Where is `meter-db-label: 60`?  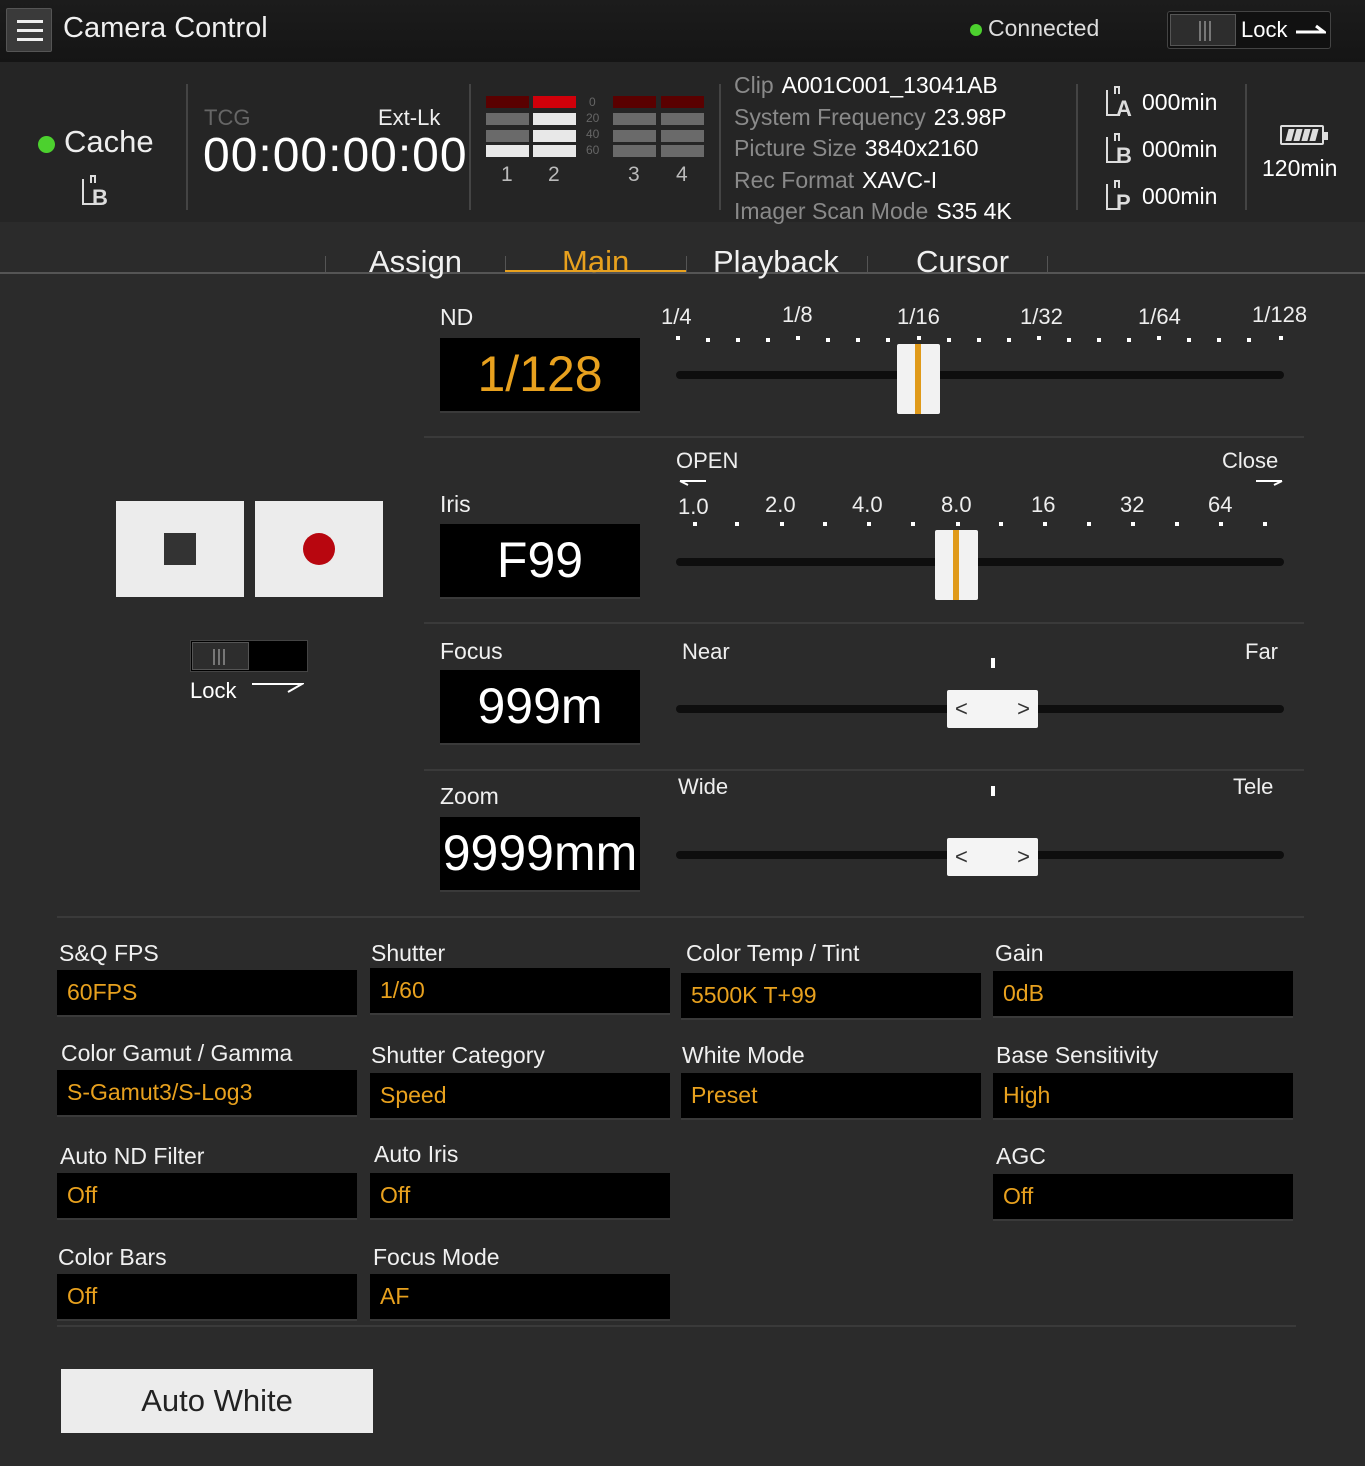 meter-db-label: 60 is located at coordinates (593, 150).